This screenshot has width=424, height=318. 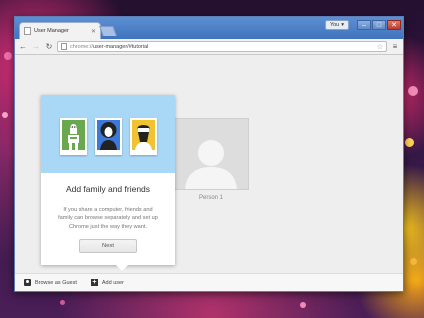 What do you see at coordinates (108, 246) in the screenshot?
I see `next-button: Next` at bounding box center [108, 246].